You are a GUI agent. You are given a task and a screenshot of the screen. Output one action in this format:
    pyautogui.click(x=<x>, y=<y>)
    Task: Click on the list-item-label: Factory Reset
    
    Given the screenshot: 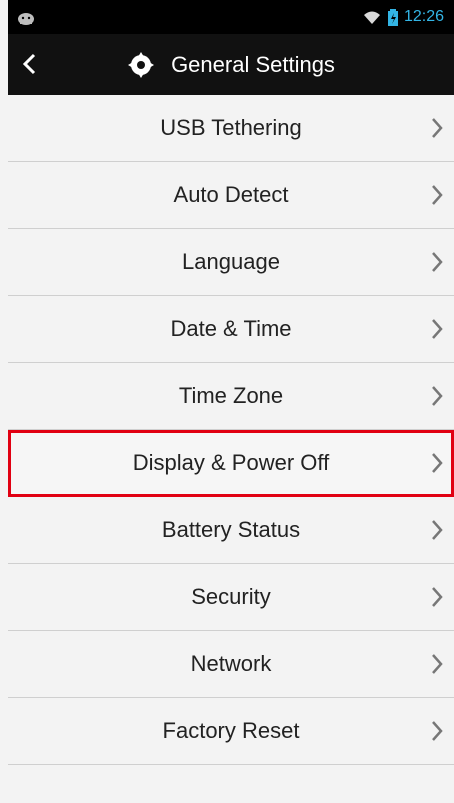 What is the action you would take?
    pyautogui.click(x=231, y=730)
    